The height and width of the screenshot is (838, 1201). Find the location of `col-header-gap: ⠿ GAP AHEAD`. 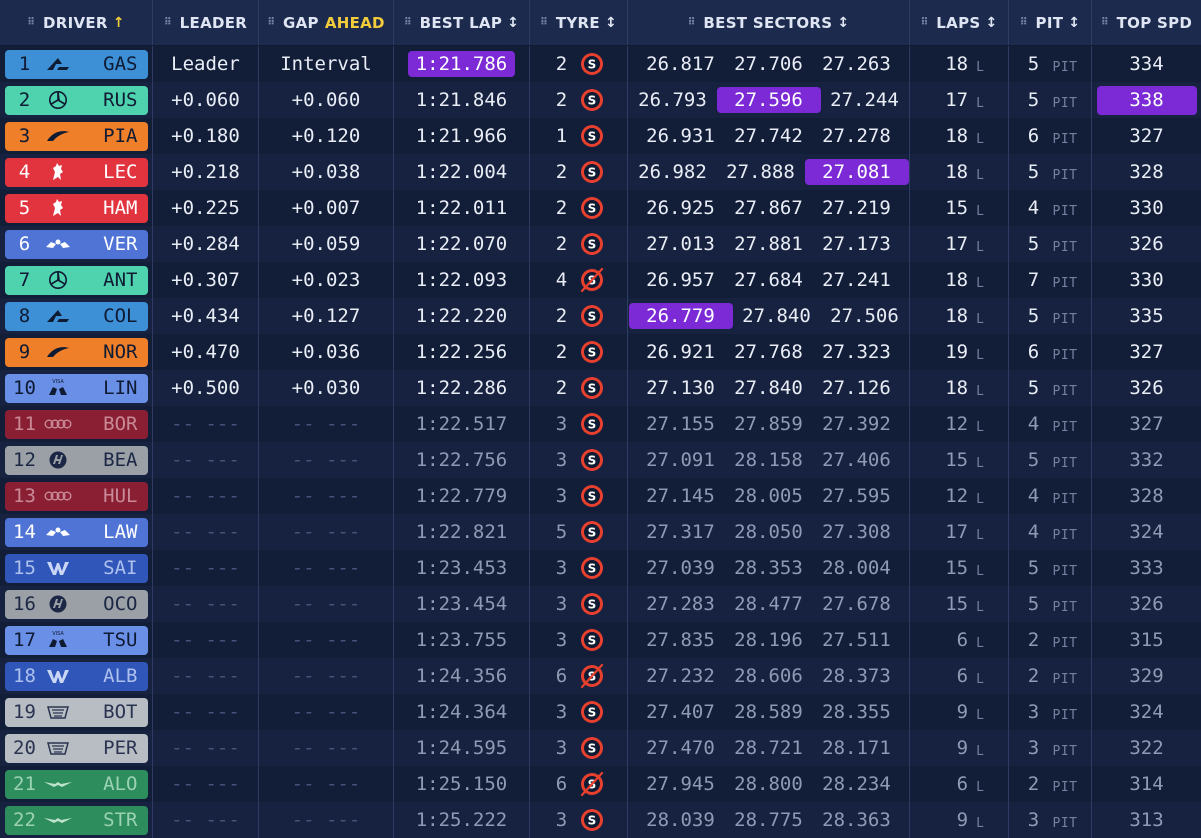

col-header-gap: ⠿ GAP AHEAD is located at coordinates (326, 22).